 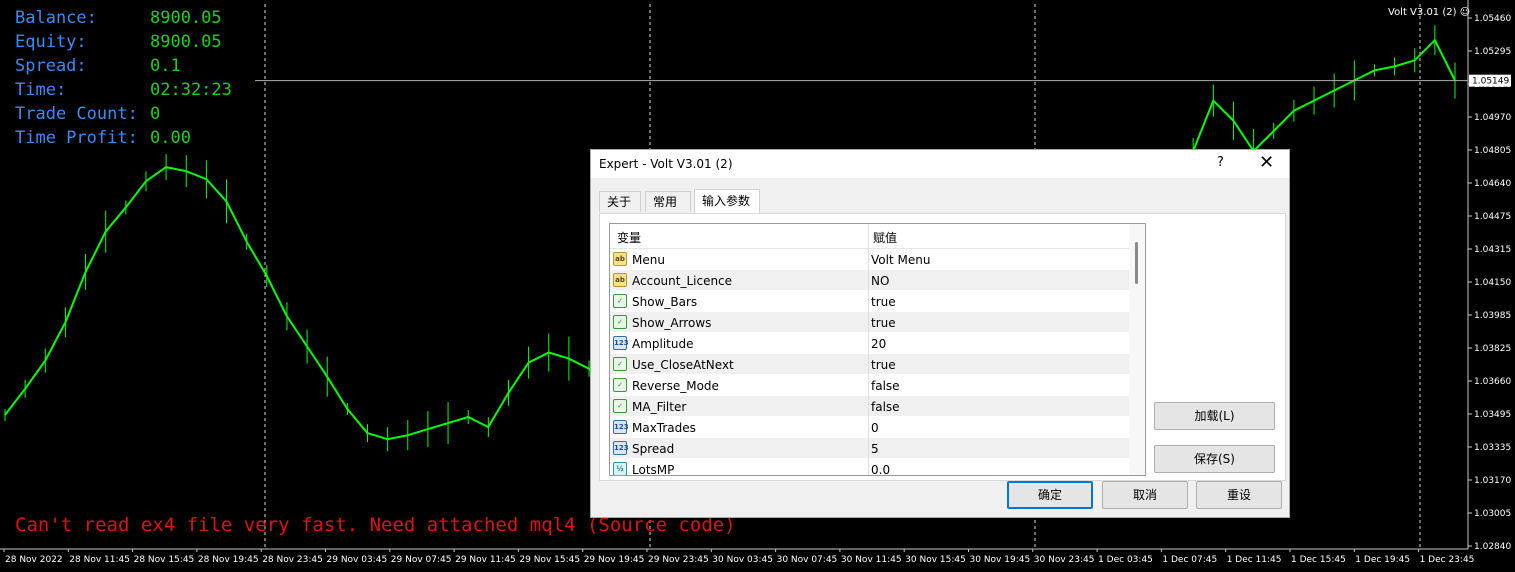 I want to click on y-tick-label: 1.03825, so click(x=1492, y=349).